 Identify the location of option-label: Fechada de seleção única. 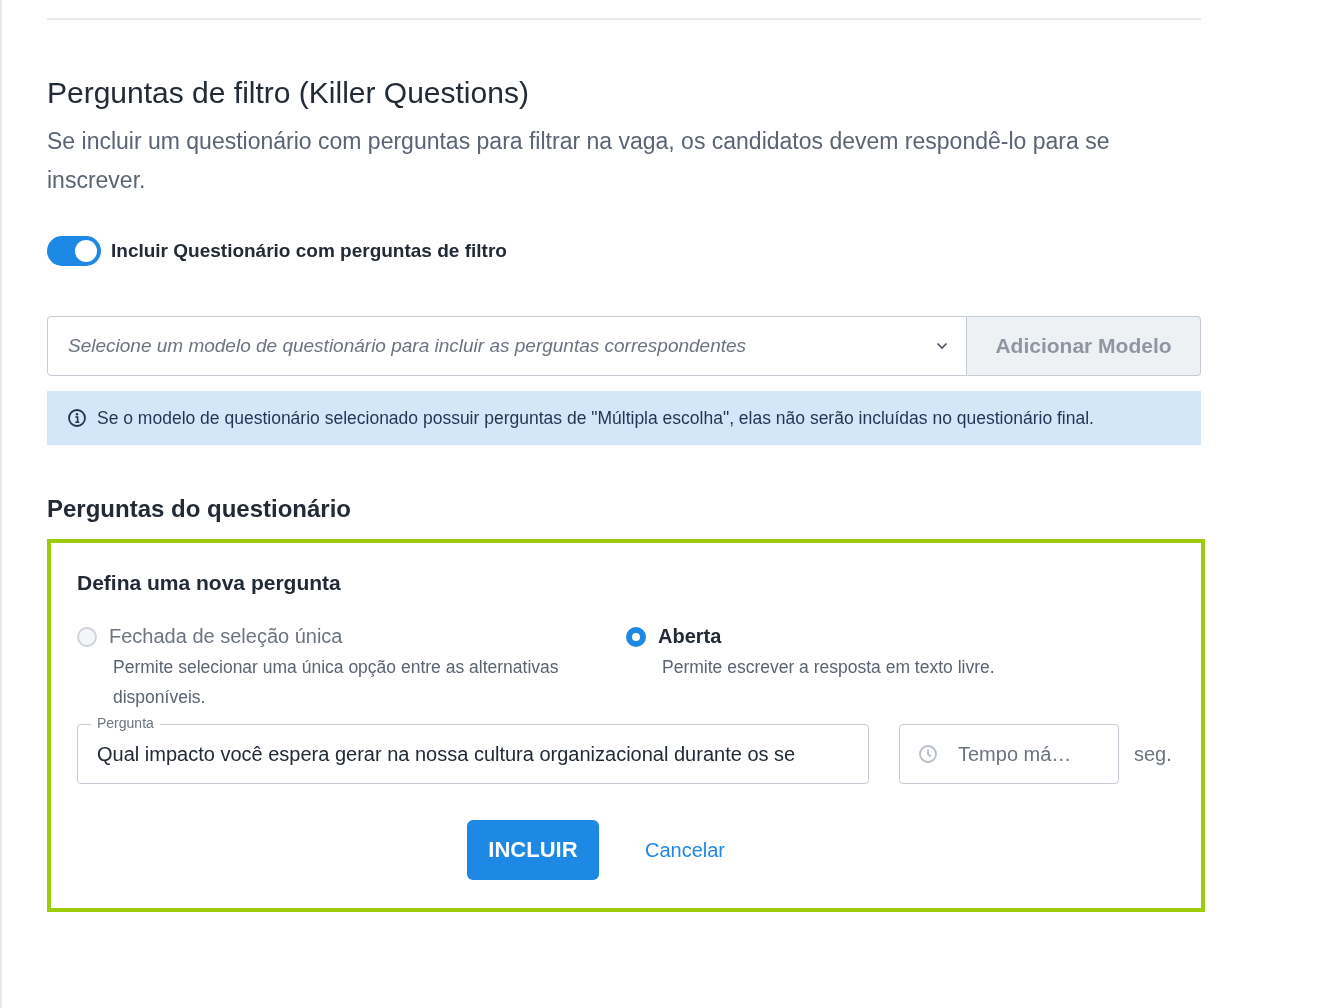
(226, 636).